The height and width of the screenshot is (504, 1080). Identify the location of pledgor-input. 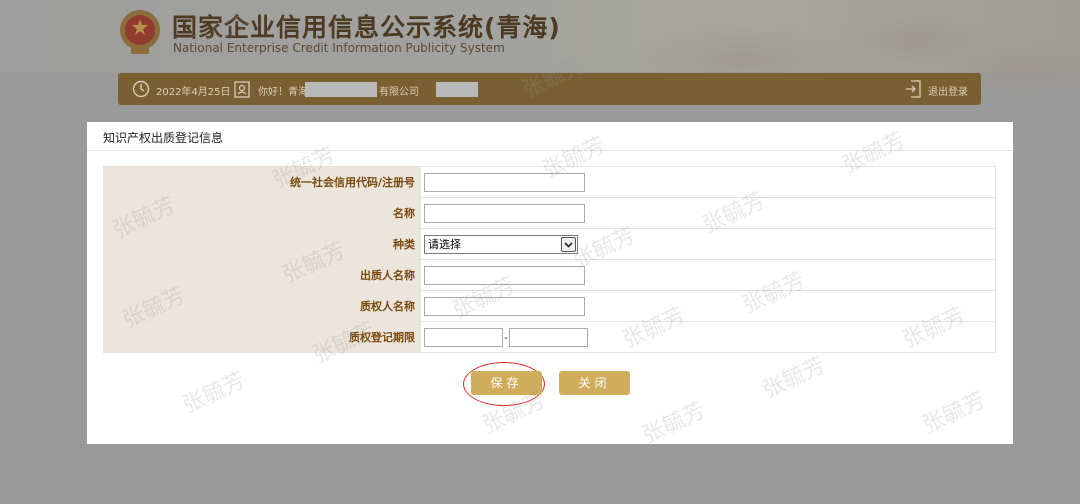
(504, 275).